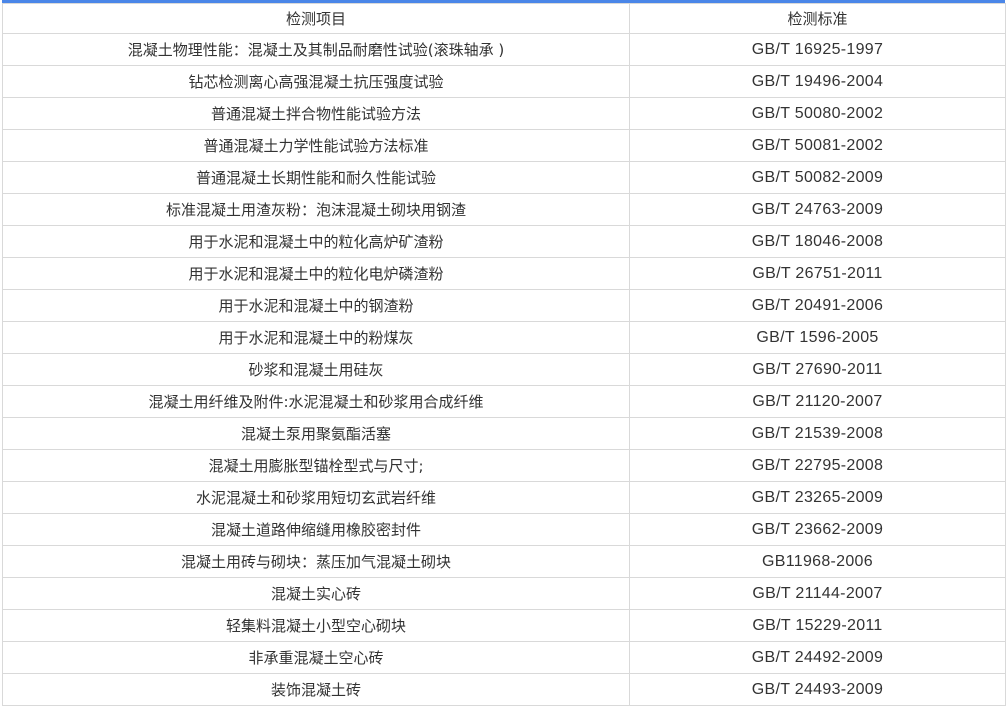  I want to click on test-item-cell: 用于水泥和混凝土中的粉煤灰, so click(316, 337).